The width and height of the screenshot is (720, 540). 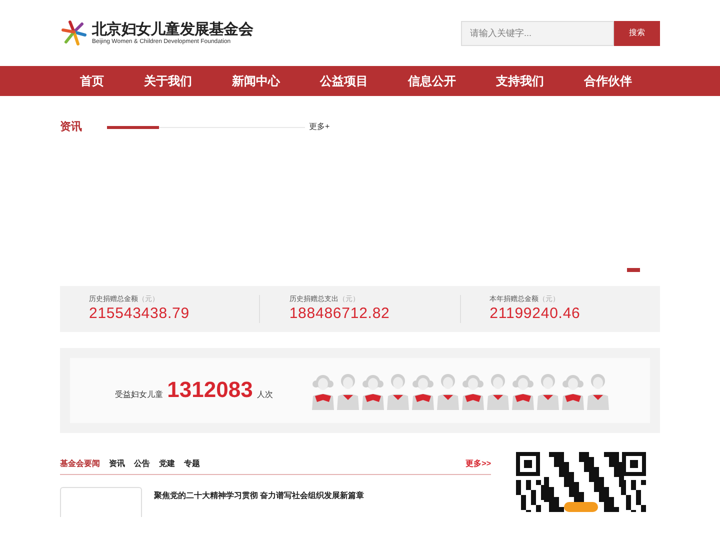 What do you see at coordinates (142, 464) in the screenshot?
I see `news-tab: 公告` at bounding box center [142, 464].